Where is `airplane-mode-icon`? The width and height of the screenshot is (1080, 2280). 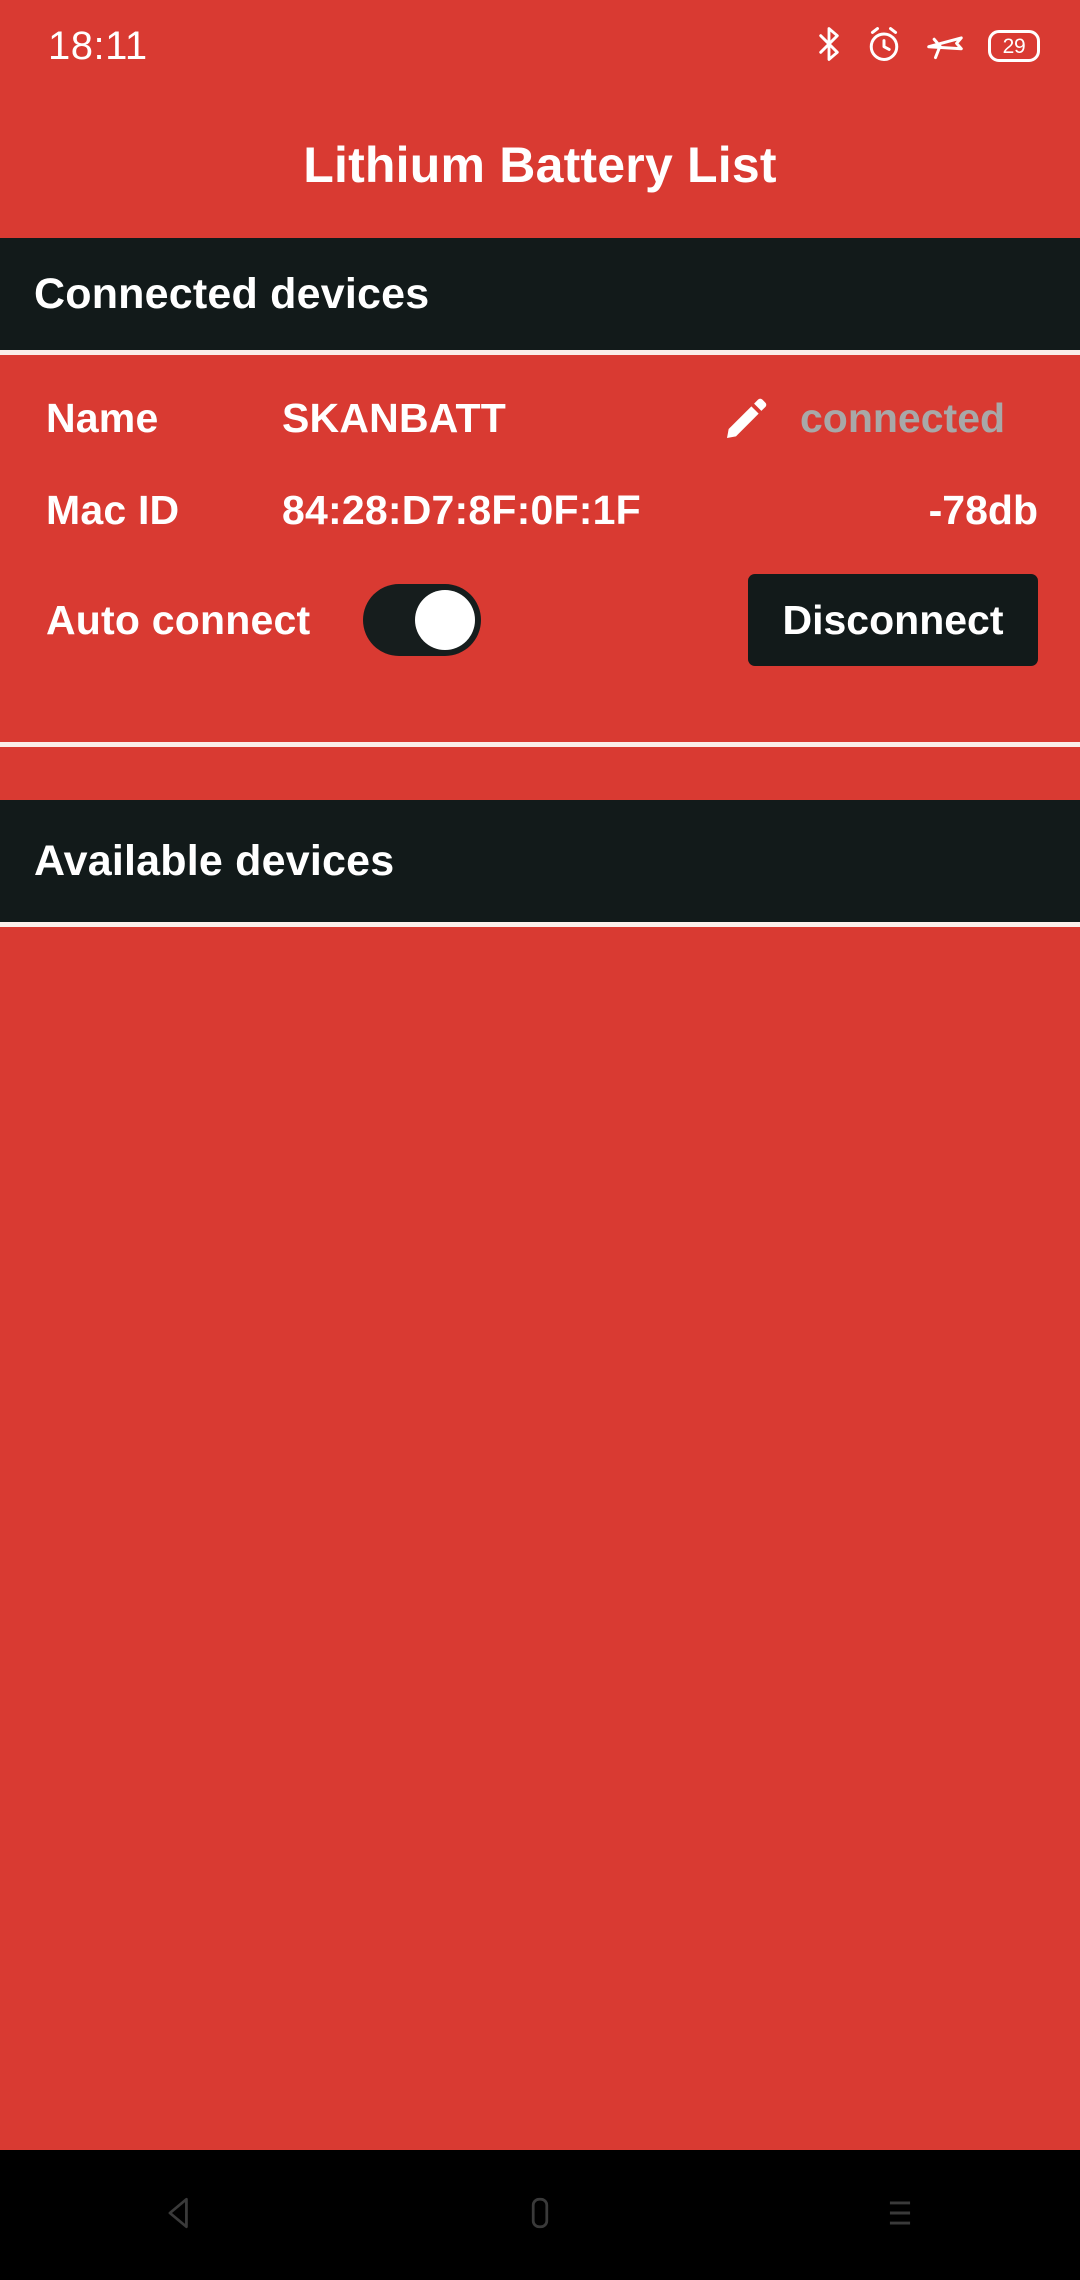
airplane-mode-icon is located at coordinates (945, 46).